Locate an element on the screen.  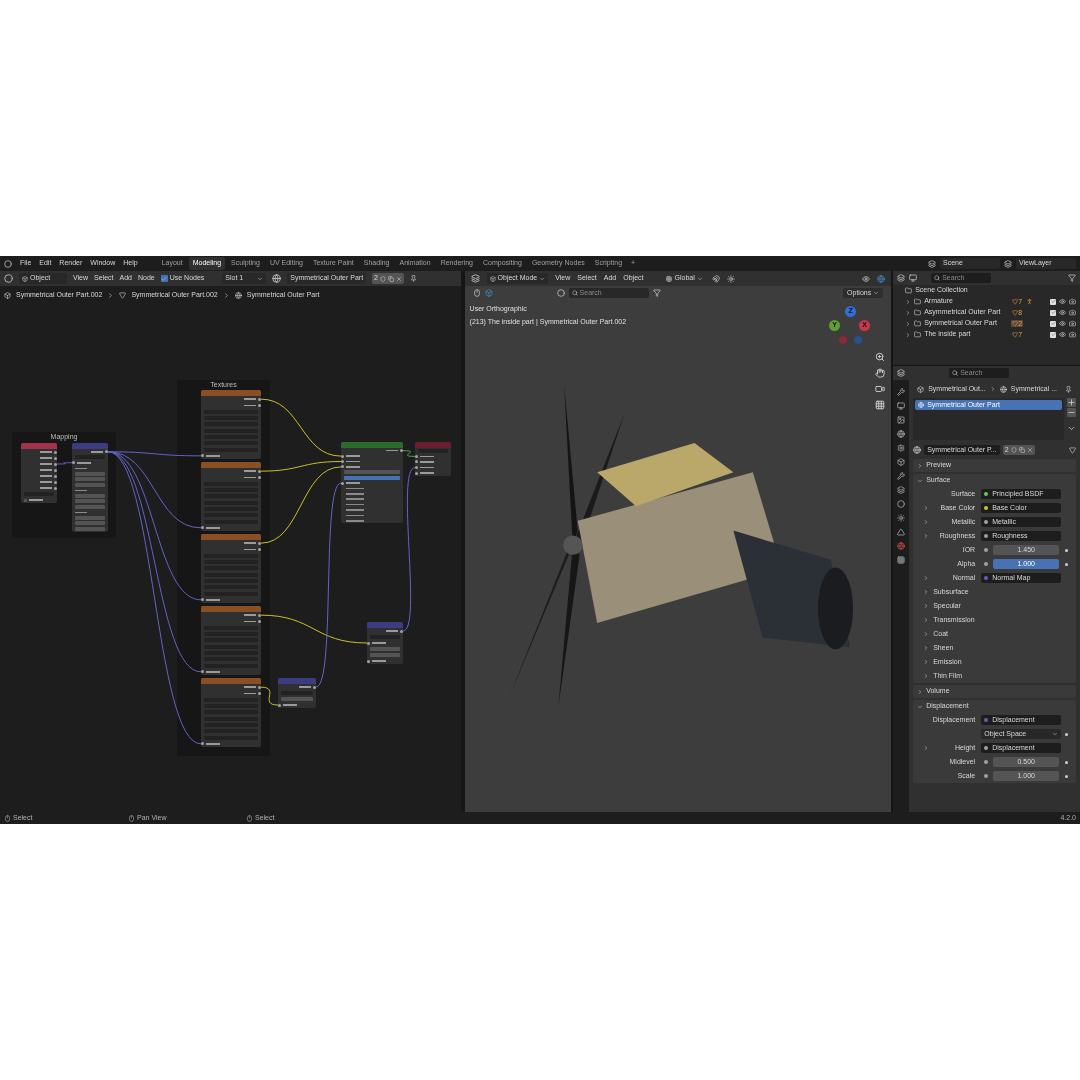
modifier-icon is located at coordinates (901, 476).